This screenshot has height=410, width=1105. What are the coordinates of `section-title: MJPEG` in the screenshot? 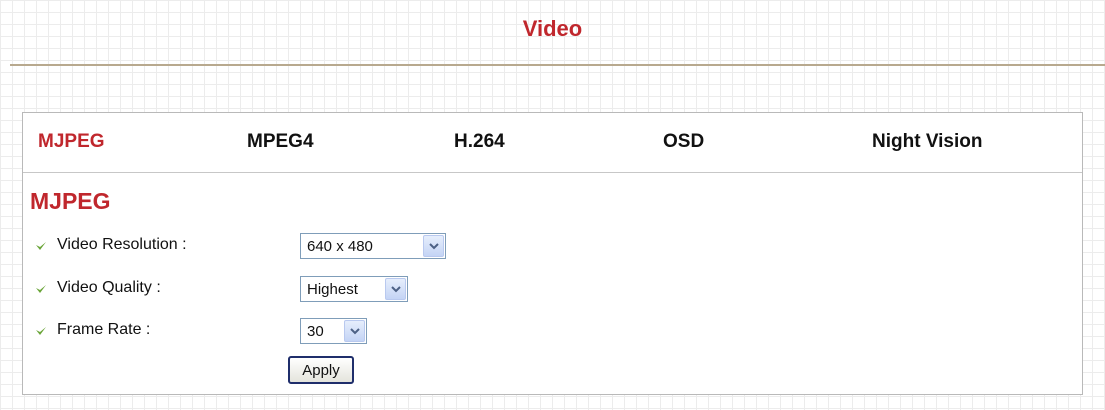 It's located at (70, 201).